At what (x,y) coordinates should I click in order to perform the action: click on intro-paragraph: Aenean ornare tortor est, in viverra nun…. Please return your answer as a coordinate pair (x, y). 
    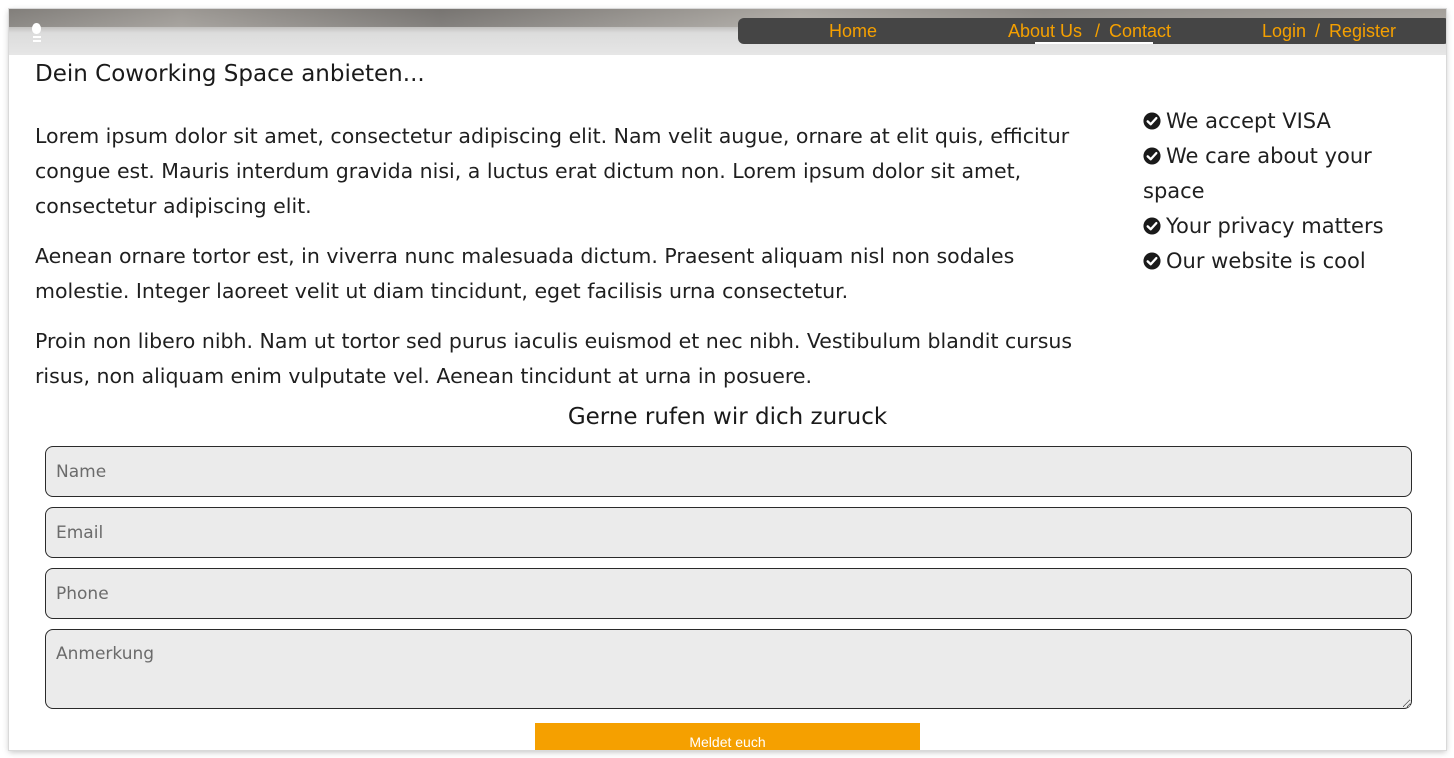
    Looking at the image, I should click on (525, 273).